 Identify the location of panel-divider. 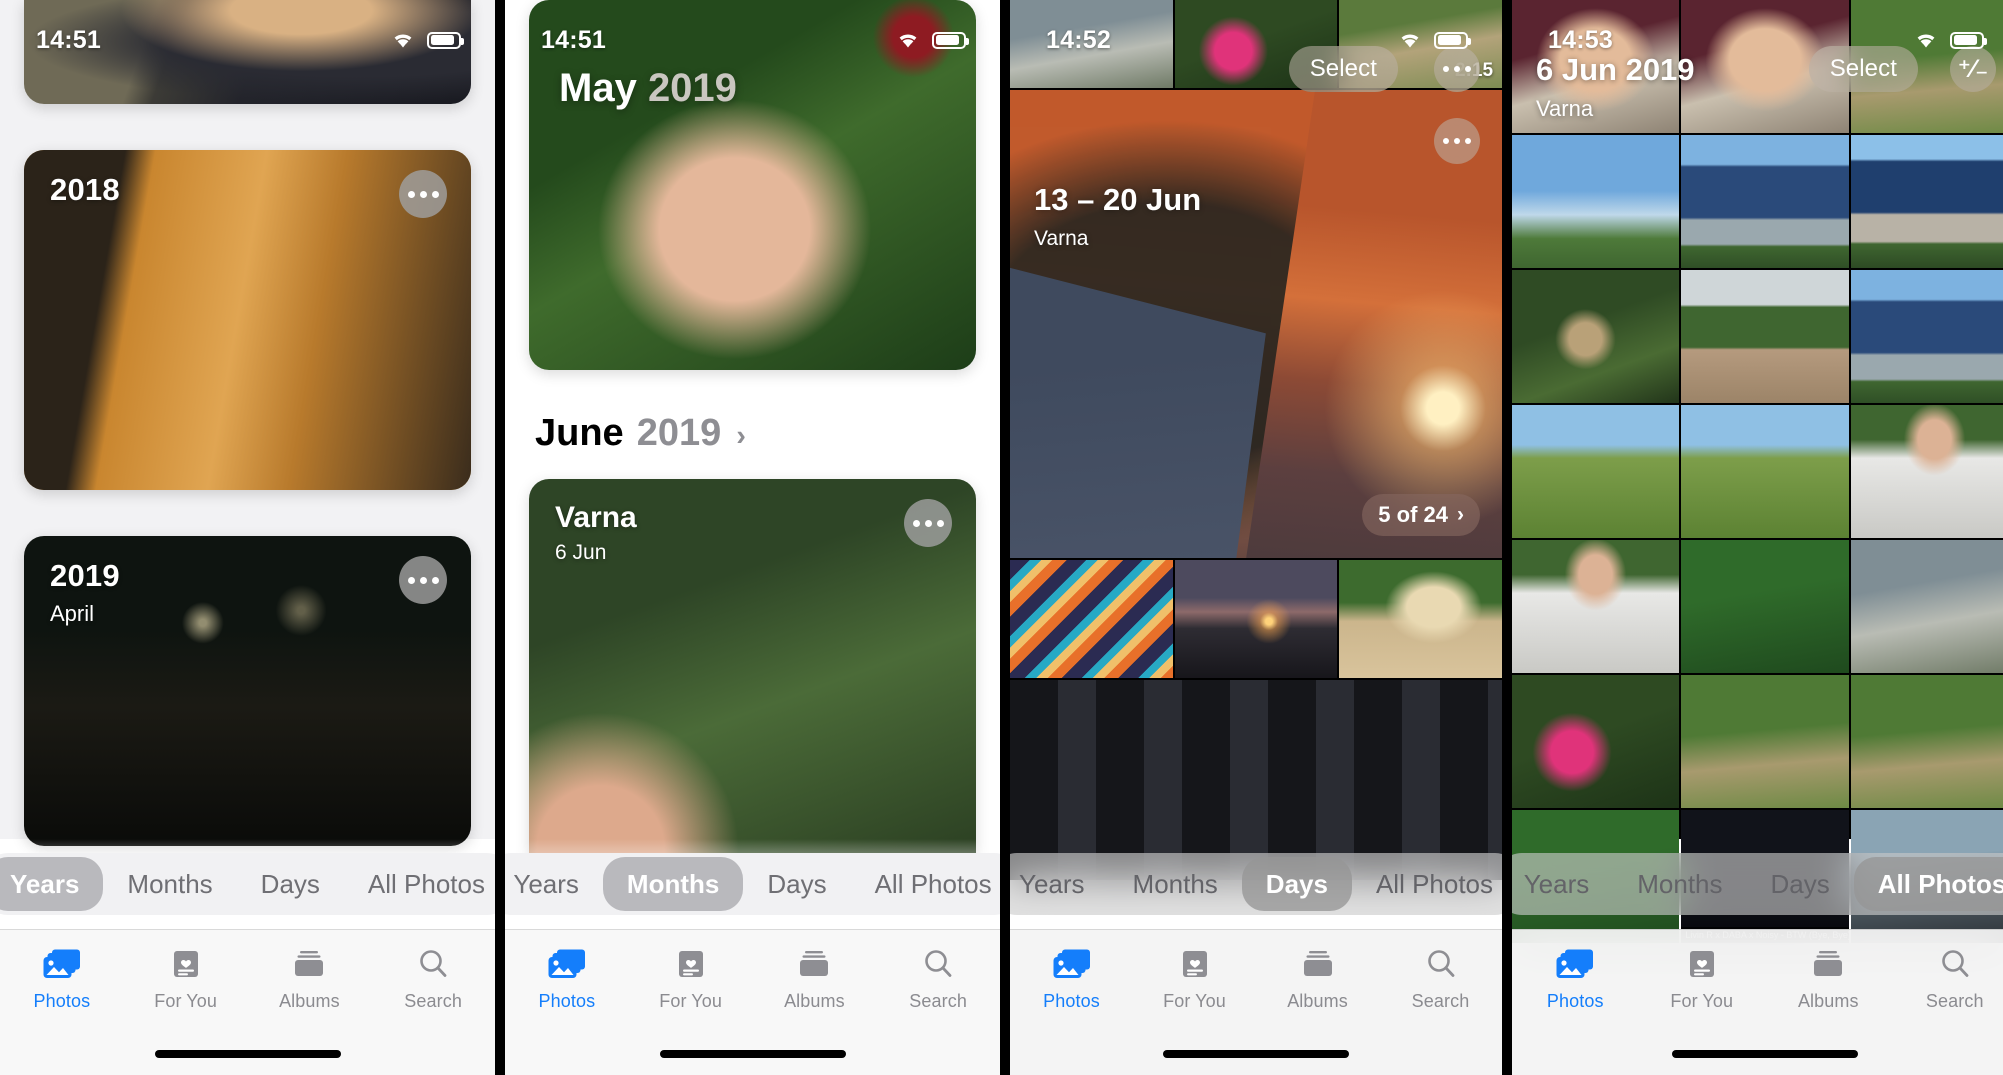
(1507, 537).